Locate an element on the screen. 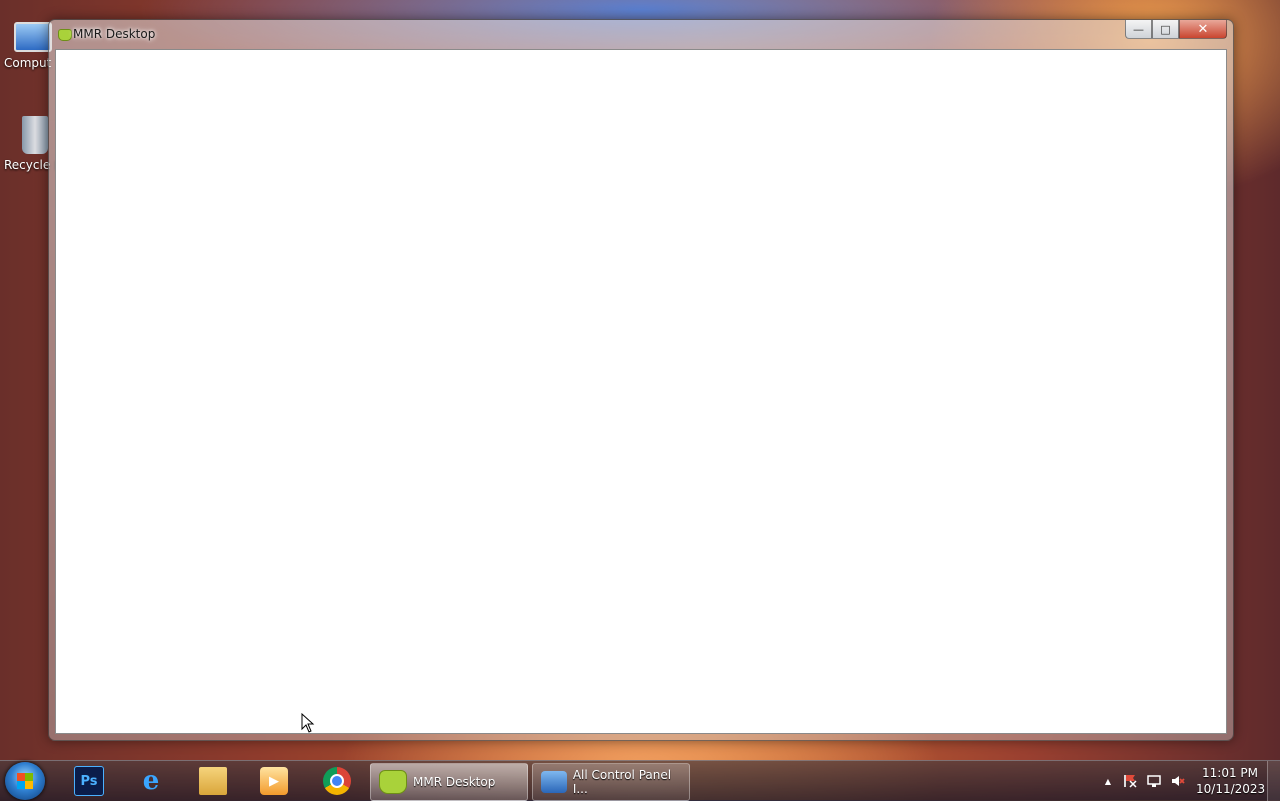 The image size is (1280, 801). internet-explorer-icon: e is located at coordinates (151, 781).